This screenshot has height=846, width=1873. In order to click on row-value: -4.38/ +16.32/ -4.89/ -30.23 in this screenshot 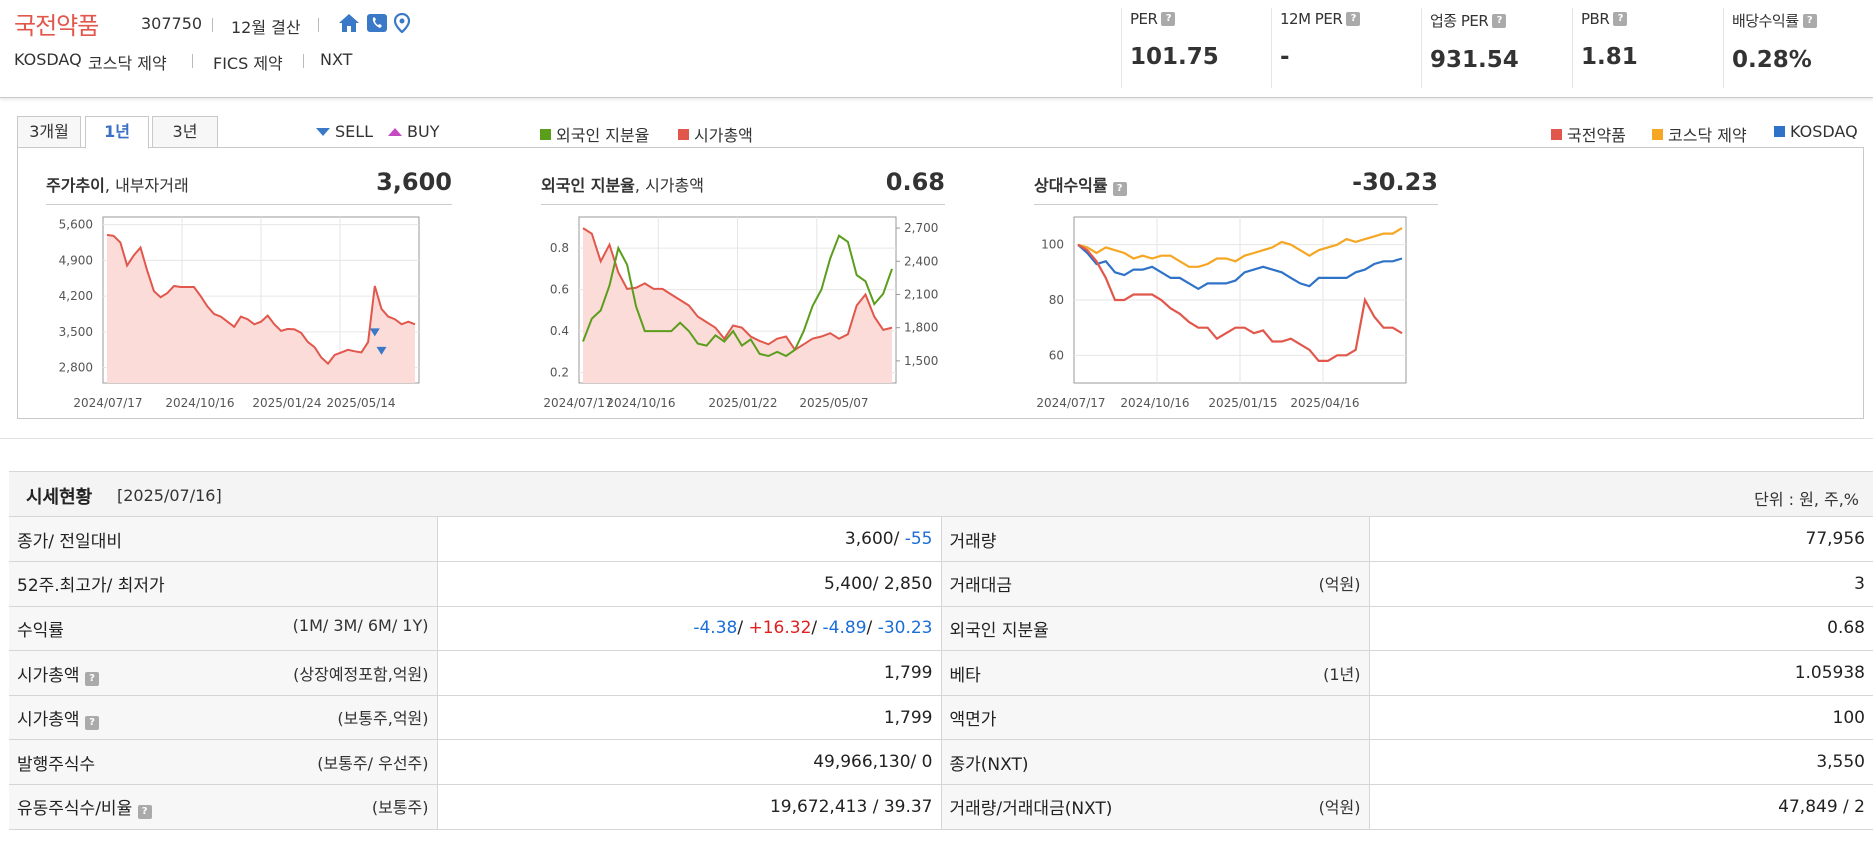, I will do `click(689, 629)`.